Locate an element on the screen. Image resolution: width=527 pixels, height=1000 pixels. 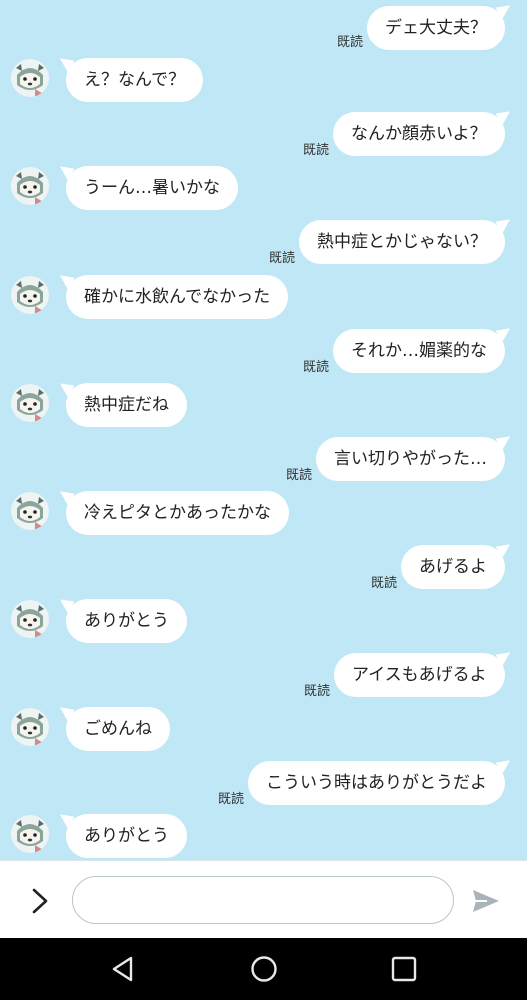
message-bubble-incoming: 熱中症だね is located at coordinates (126, 405).